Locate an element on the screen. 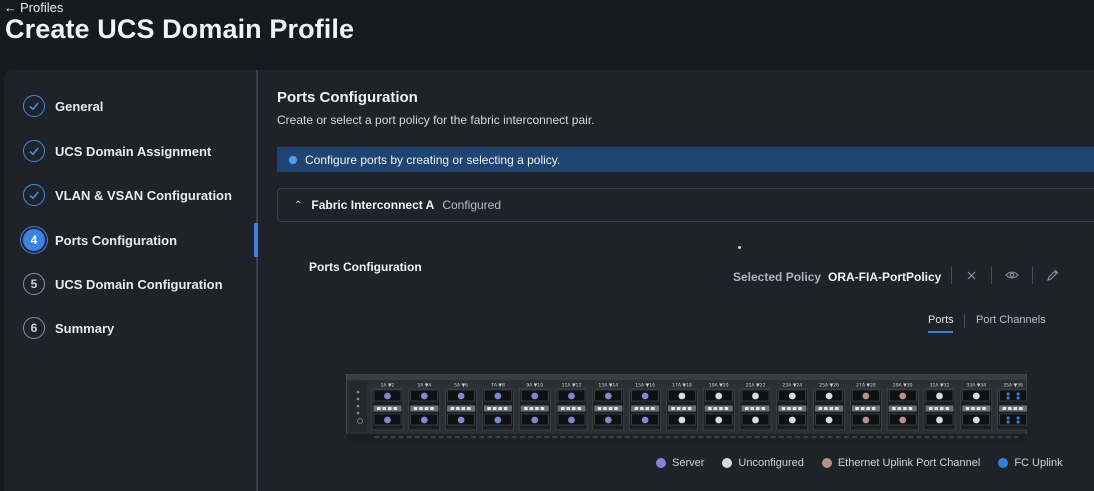 The width and height of the screenshot is (1094, 491). port-group: 5A ▼6 is located at coordinates (461, 407).